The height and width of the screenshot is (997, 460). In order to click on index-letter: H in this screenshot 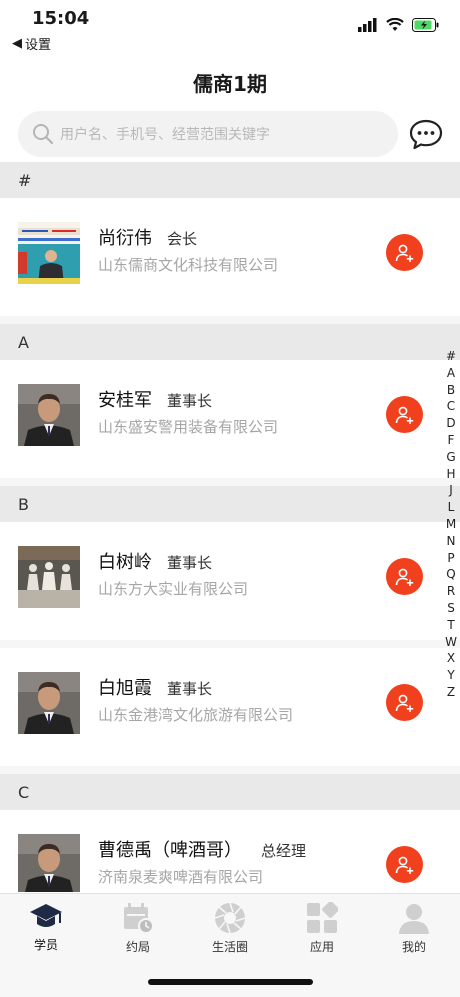, I will do `click(450, 474)`.